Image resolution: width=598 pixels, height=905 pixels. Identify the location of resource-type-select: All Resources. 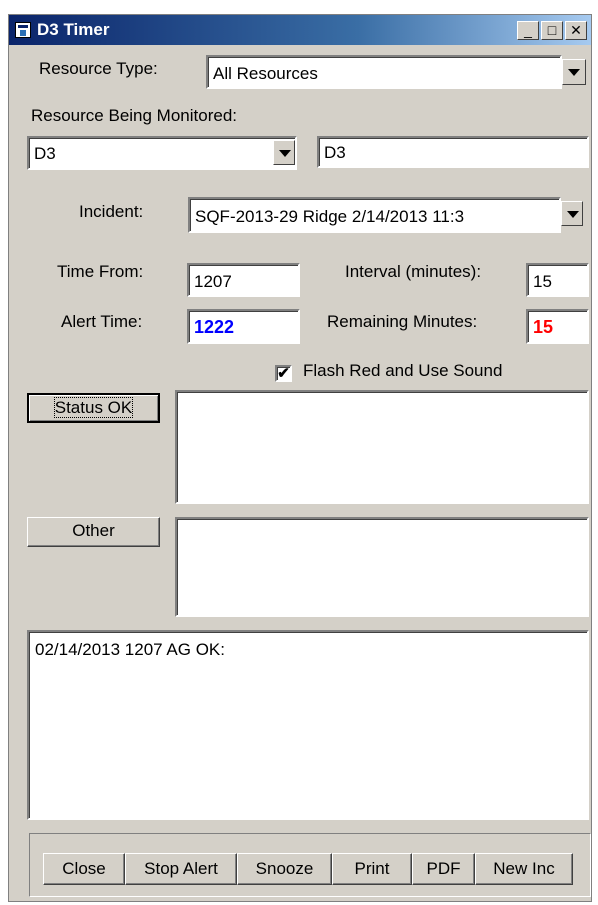
(384, 72).